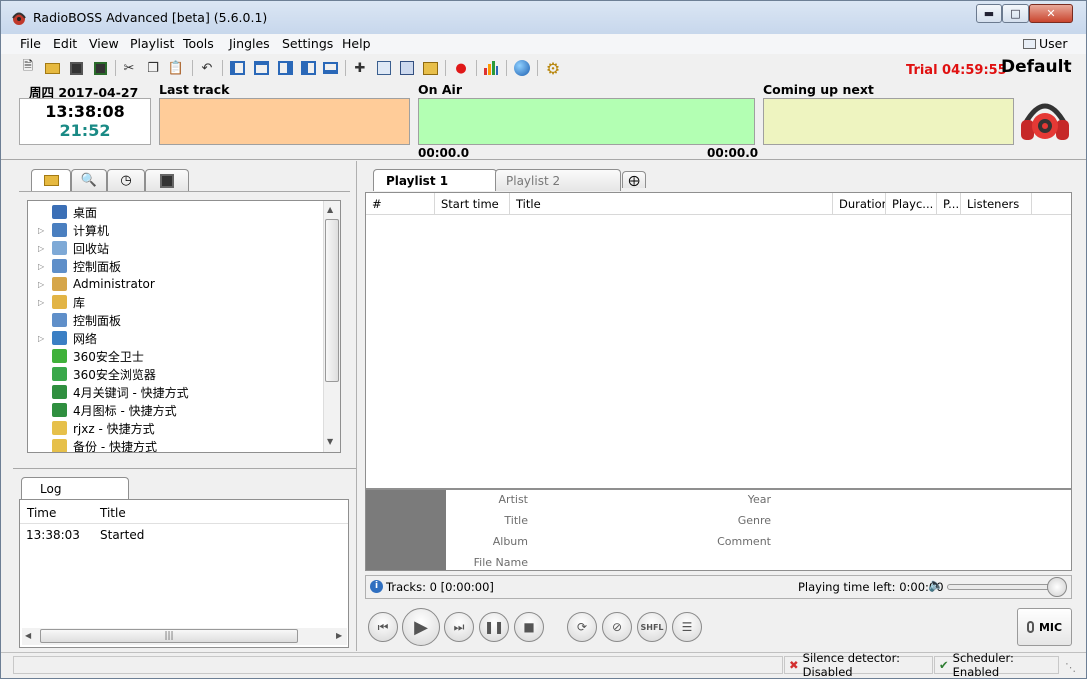 The height and width of the screenshot is (679, 1087). I want to click on menu-playlist: Playlist, so click(152, 43).